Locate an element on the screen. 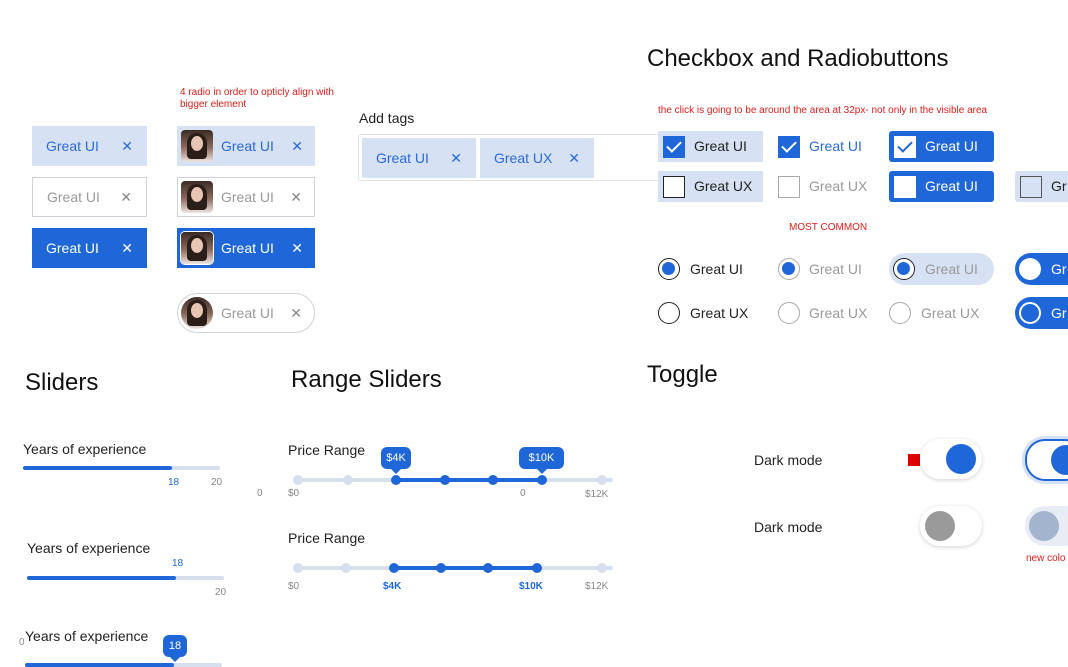  range-title: Range Sliders is located at coordinates (366, 379).